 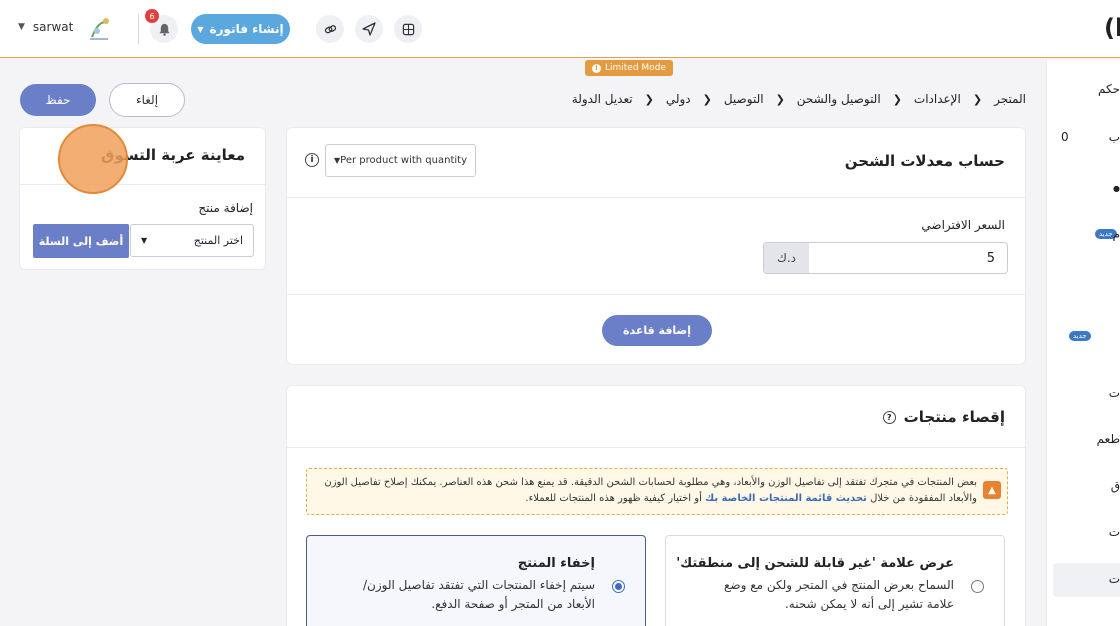 I want to click on currency-addon: د.ك, so click(x=786, y=258).